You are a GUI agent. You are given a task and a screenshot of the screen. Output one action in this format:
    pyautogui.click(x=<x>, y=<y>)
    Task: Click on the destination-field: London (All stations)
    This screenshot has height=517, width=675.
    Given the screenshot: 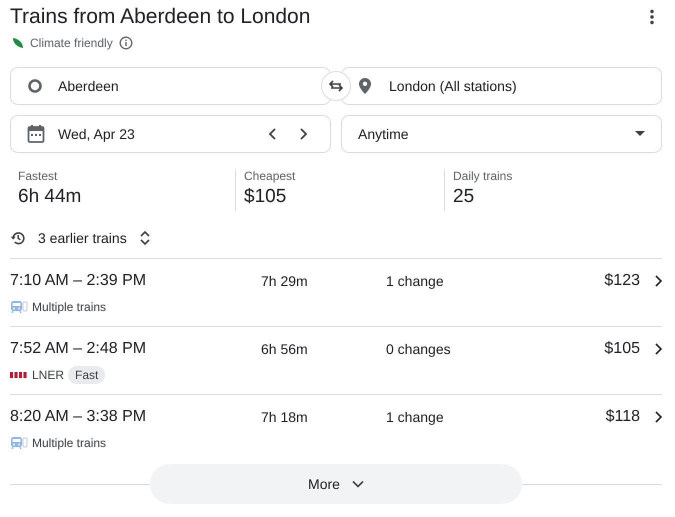 What is the action you would take?
    pyautogui.click(x=501, y=86)
    